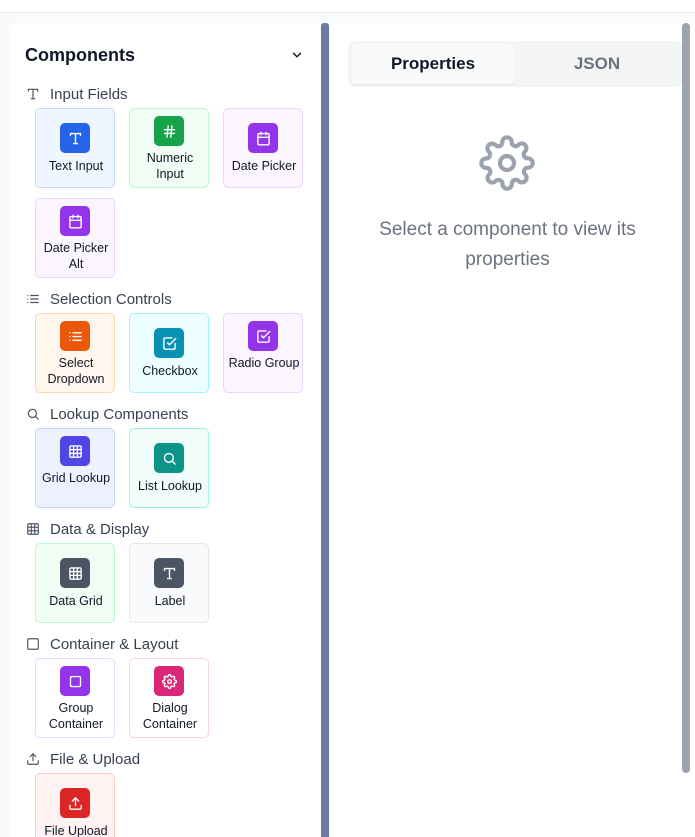  I want to click on section-label: Selection Controls, so click(111, 299).